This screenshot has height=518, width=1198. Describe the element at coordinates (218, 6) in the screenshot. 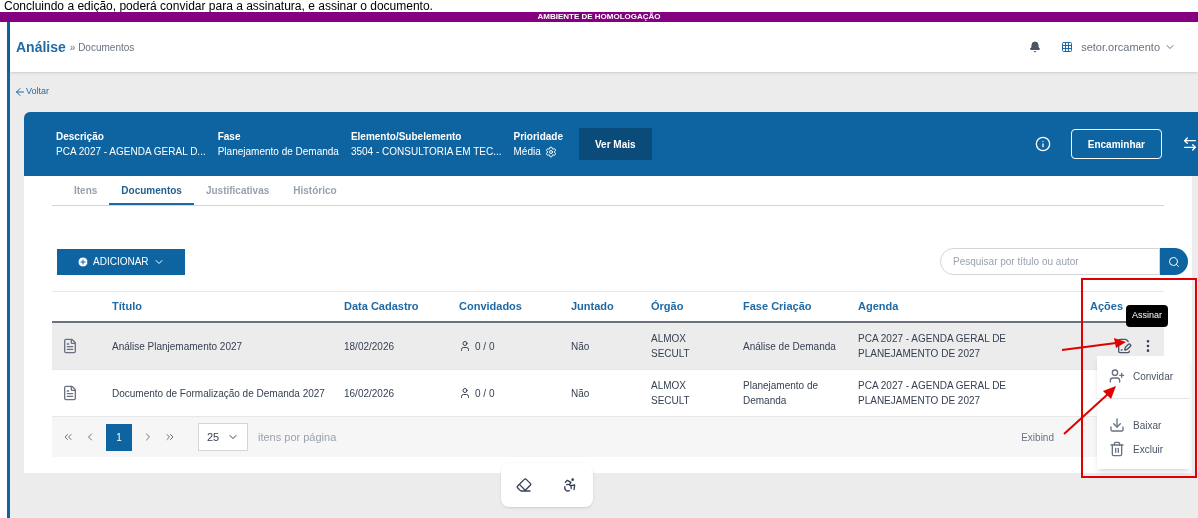

I see `caption-text: Concluindo a edição, poderá convidar para a assinatura, e assinar o documento.` at that location.